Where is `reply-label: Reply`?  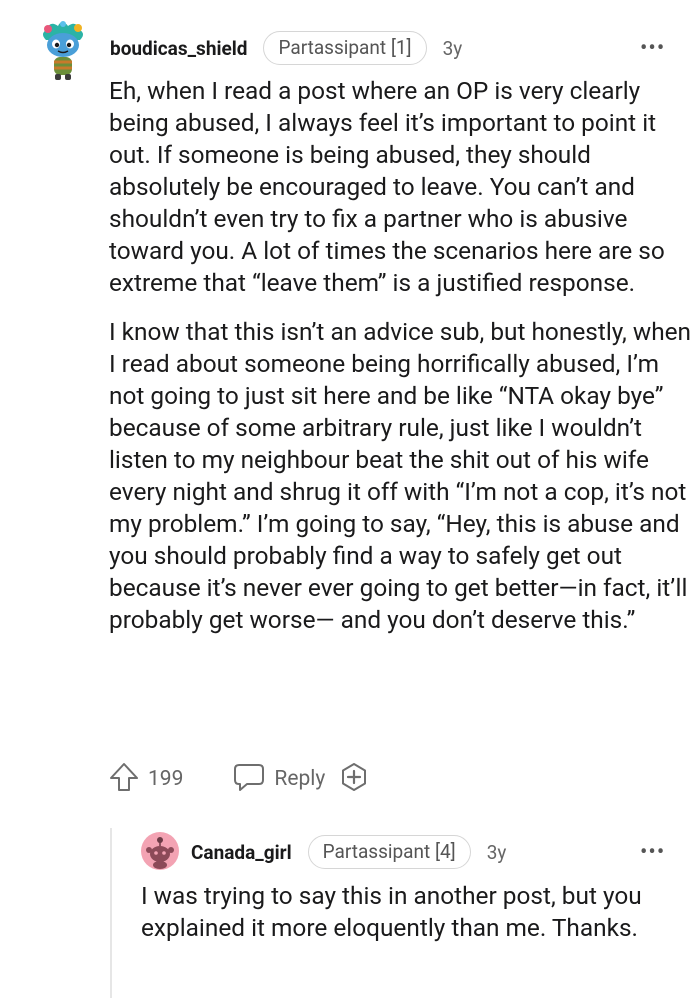
reply-label: Reply is located at coordinates (300, 779).